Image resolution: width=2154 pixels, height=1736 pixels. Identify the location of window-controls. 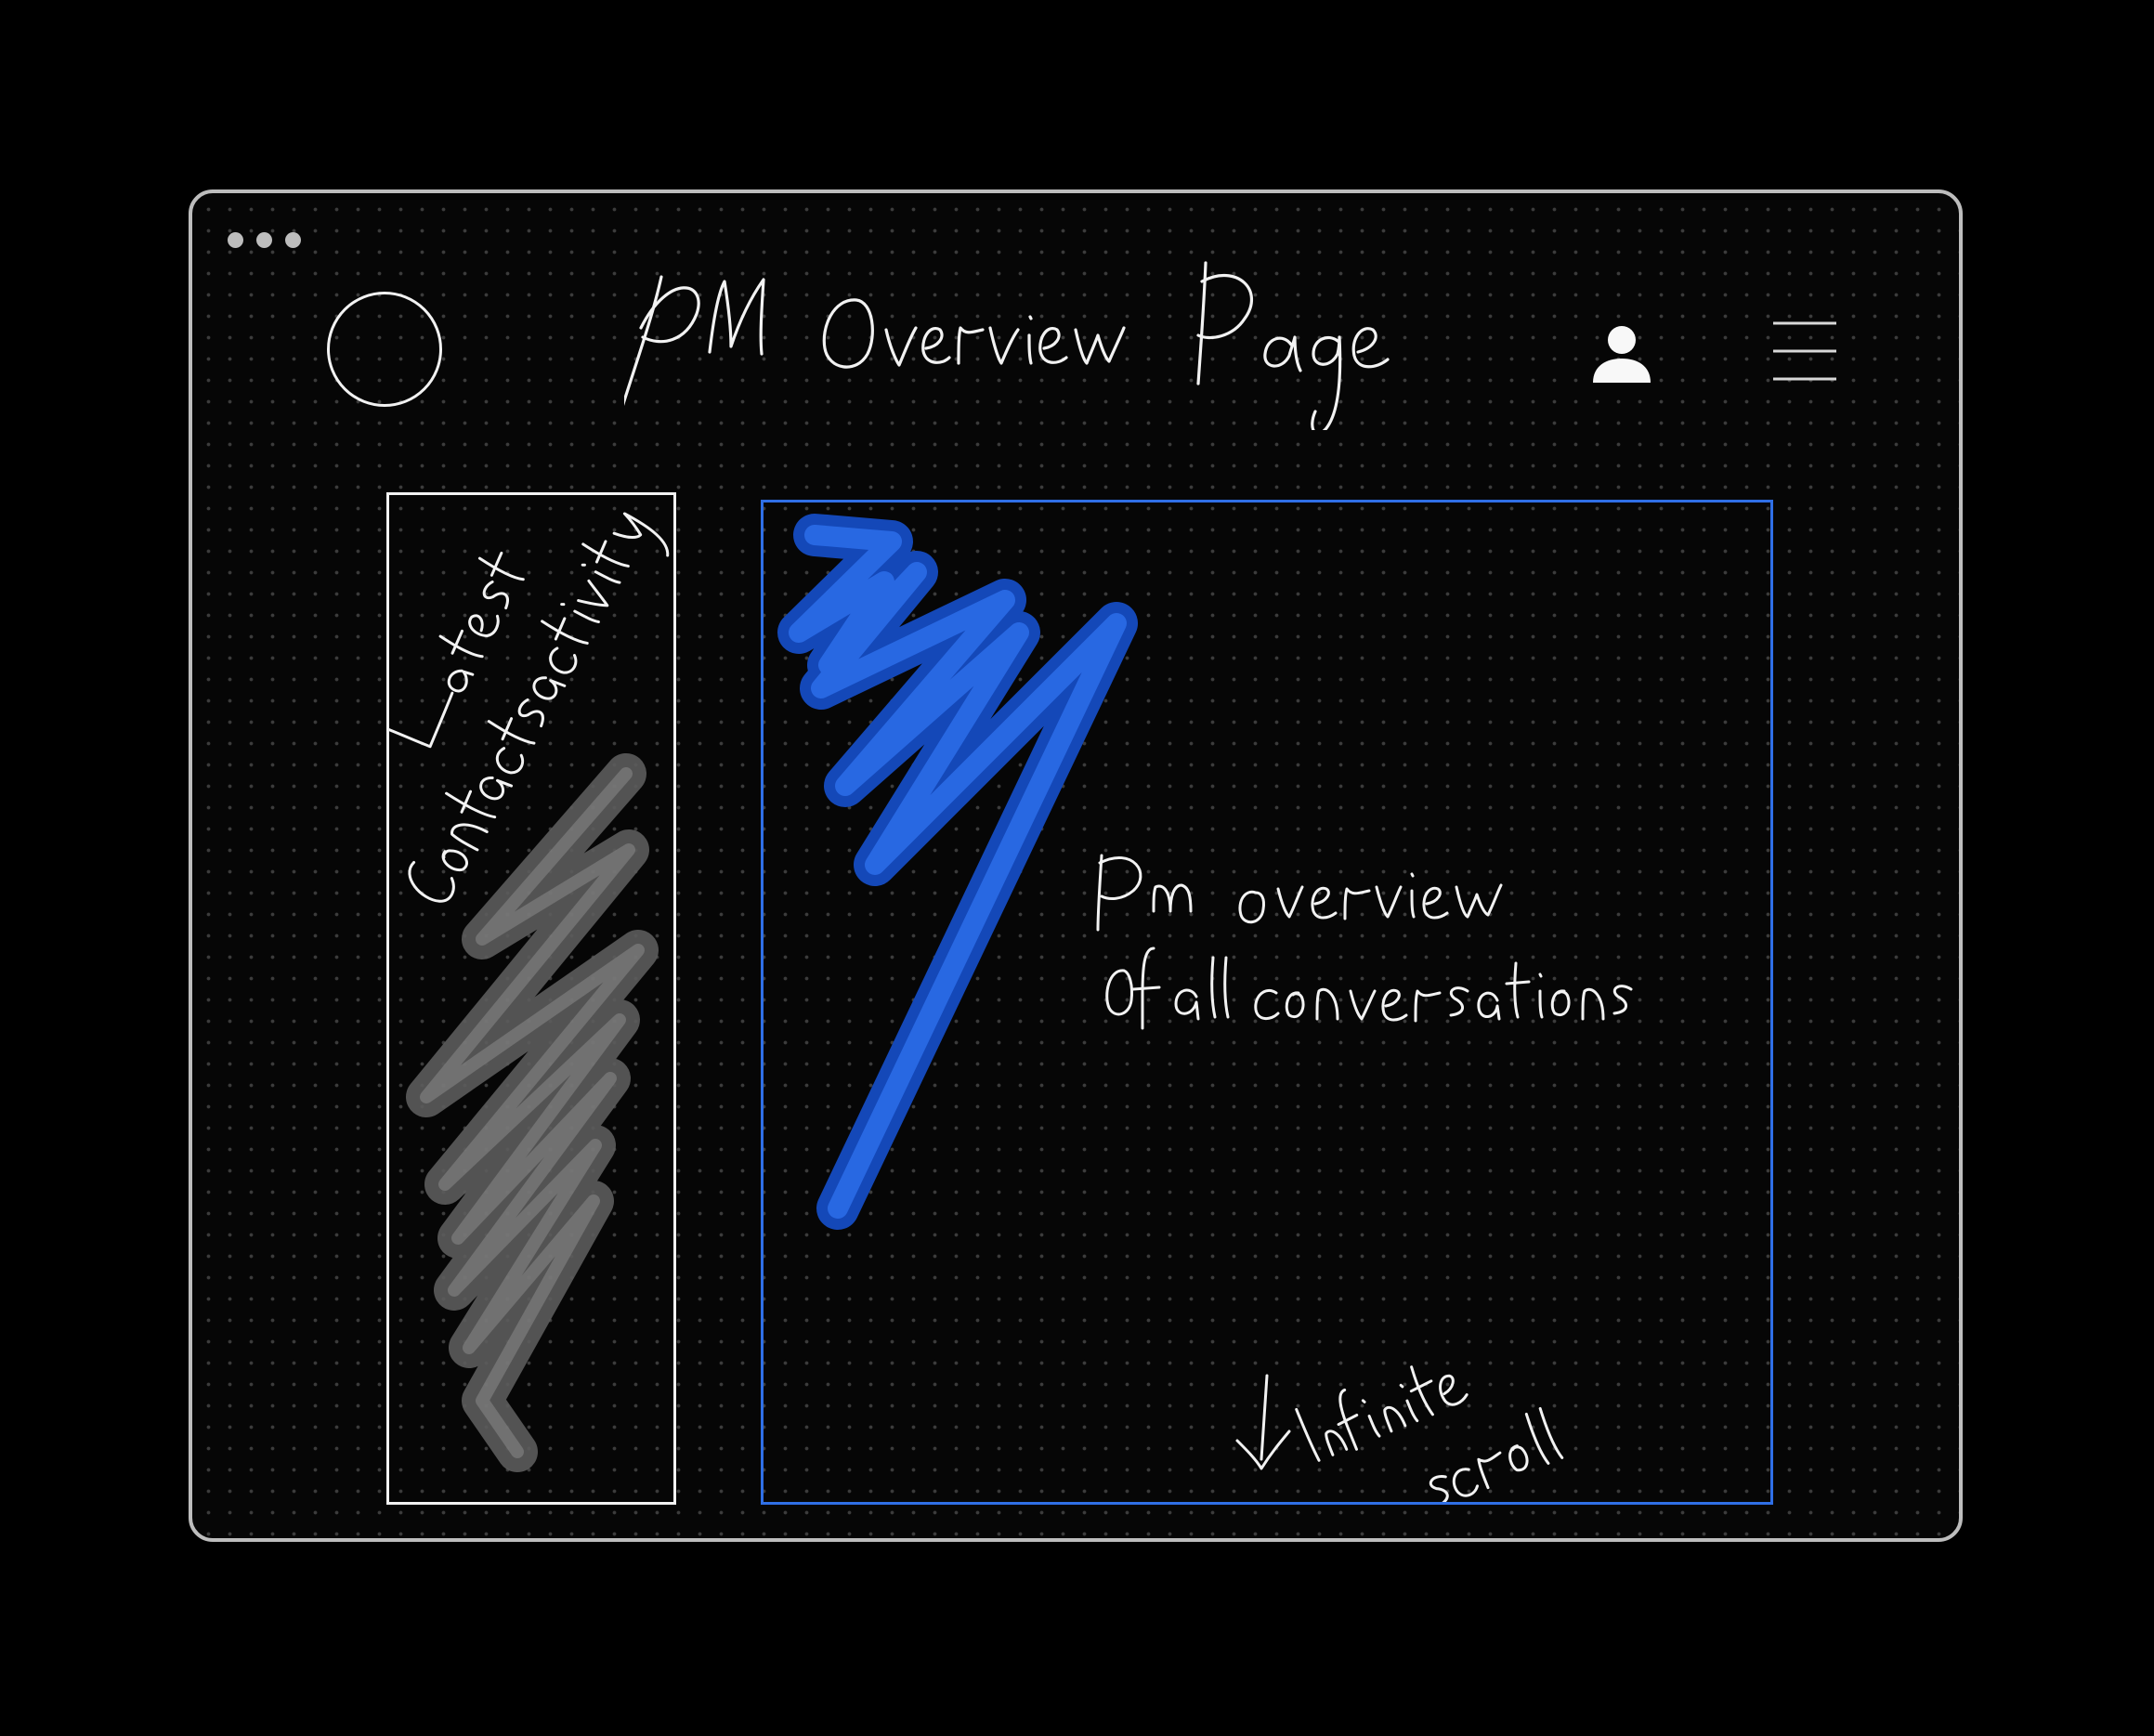
(264, 240).